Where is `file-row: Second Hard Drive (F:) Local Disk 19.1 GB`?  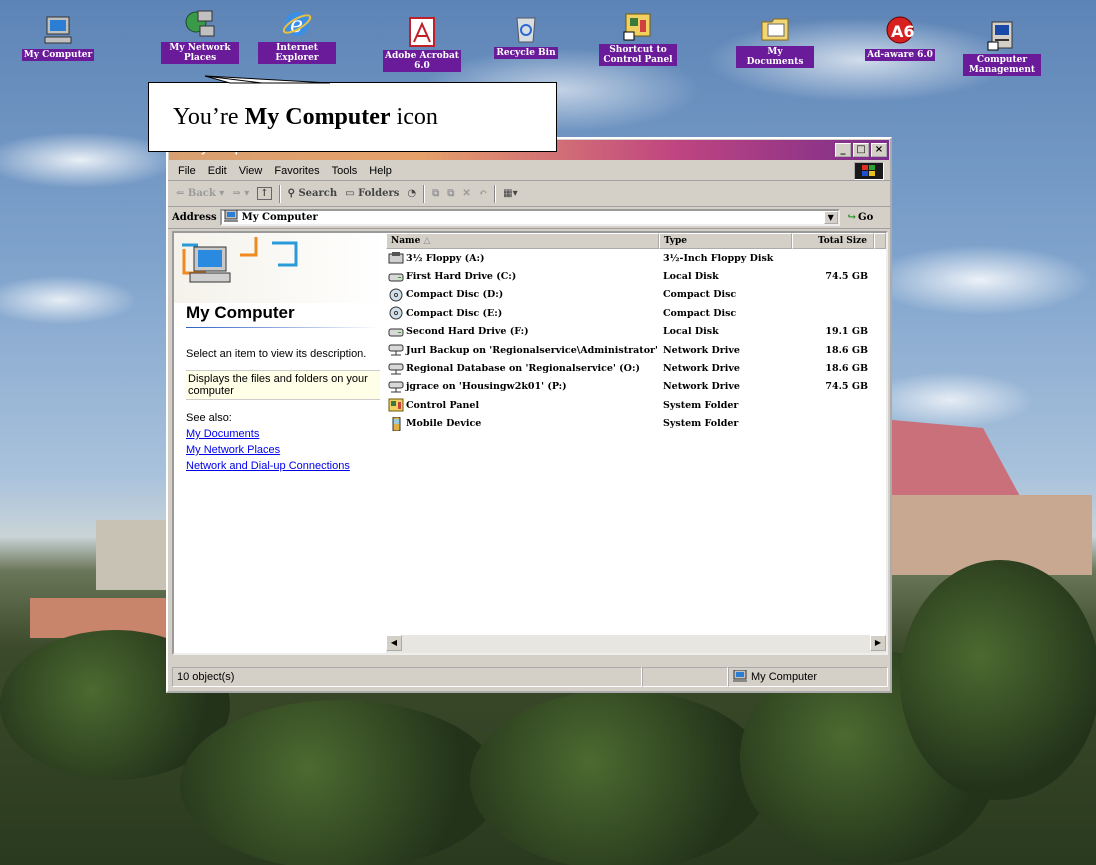 file-row: Second Hard Drive (F:) Local Disk 19.1 GB is located at coordinates (636, 332).